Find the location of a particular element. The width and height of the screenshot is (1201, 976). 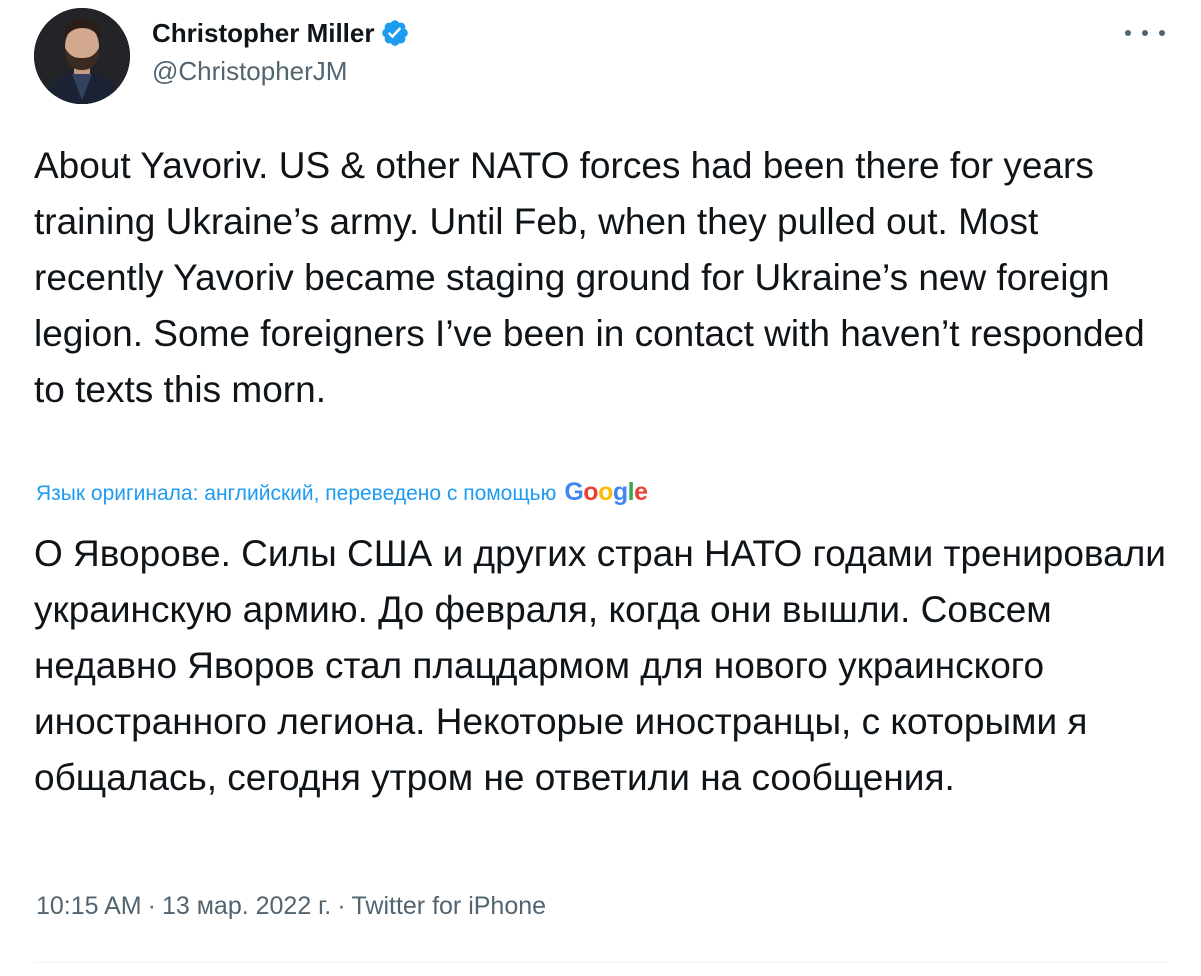

divider is located at coordinates (600, 962).